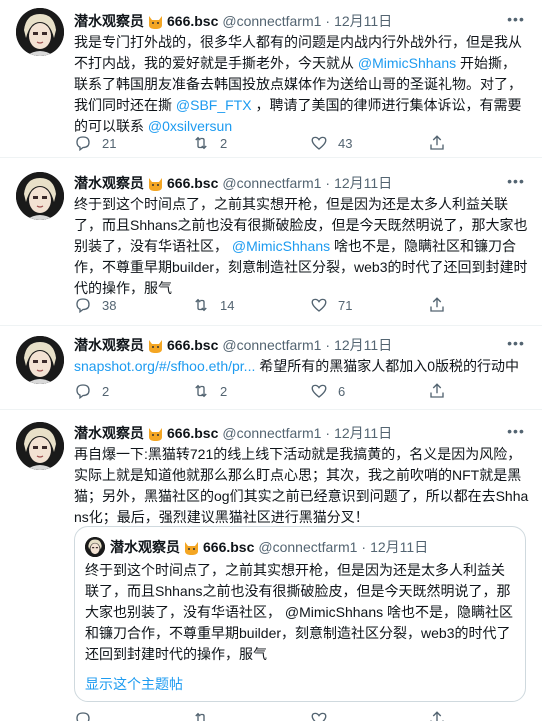 The height and width of the screenshot is (721, 542). I want to click on mention-link: @SBF_FTX, so click(214, 105).